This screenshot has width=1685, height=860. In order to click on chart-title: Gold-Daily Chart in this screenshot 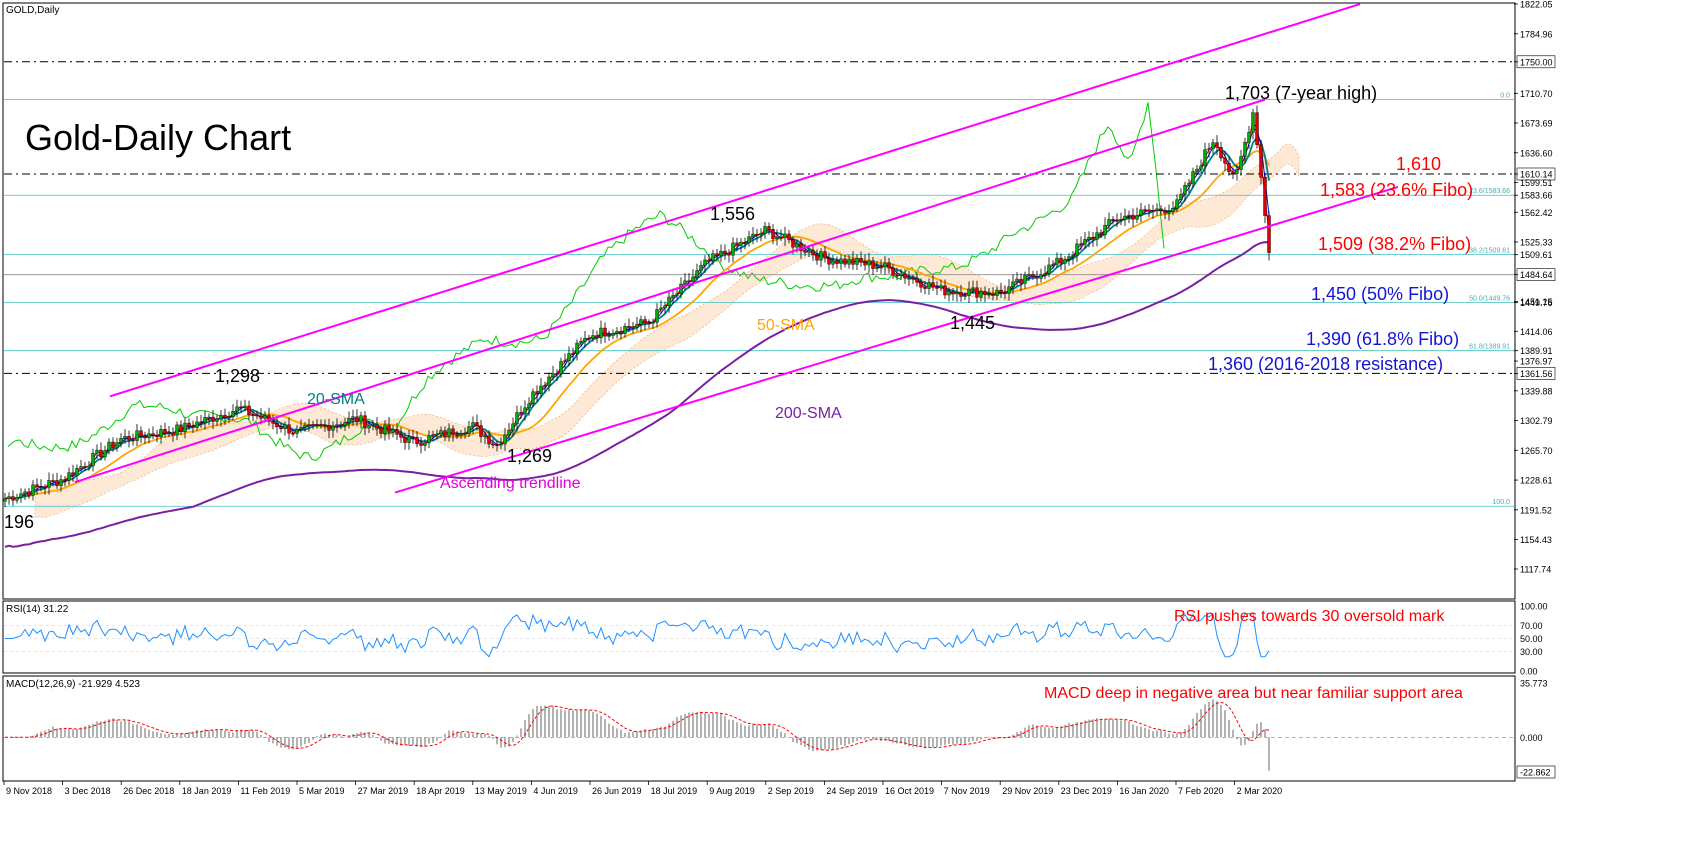, I will do `click(158, 137)`.